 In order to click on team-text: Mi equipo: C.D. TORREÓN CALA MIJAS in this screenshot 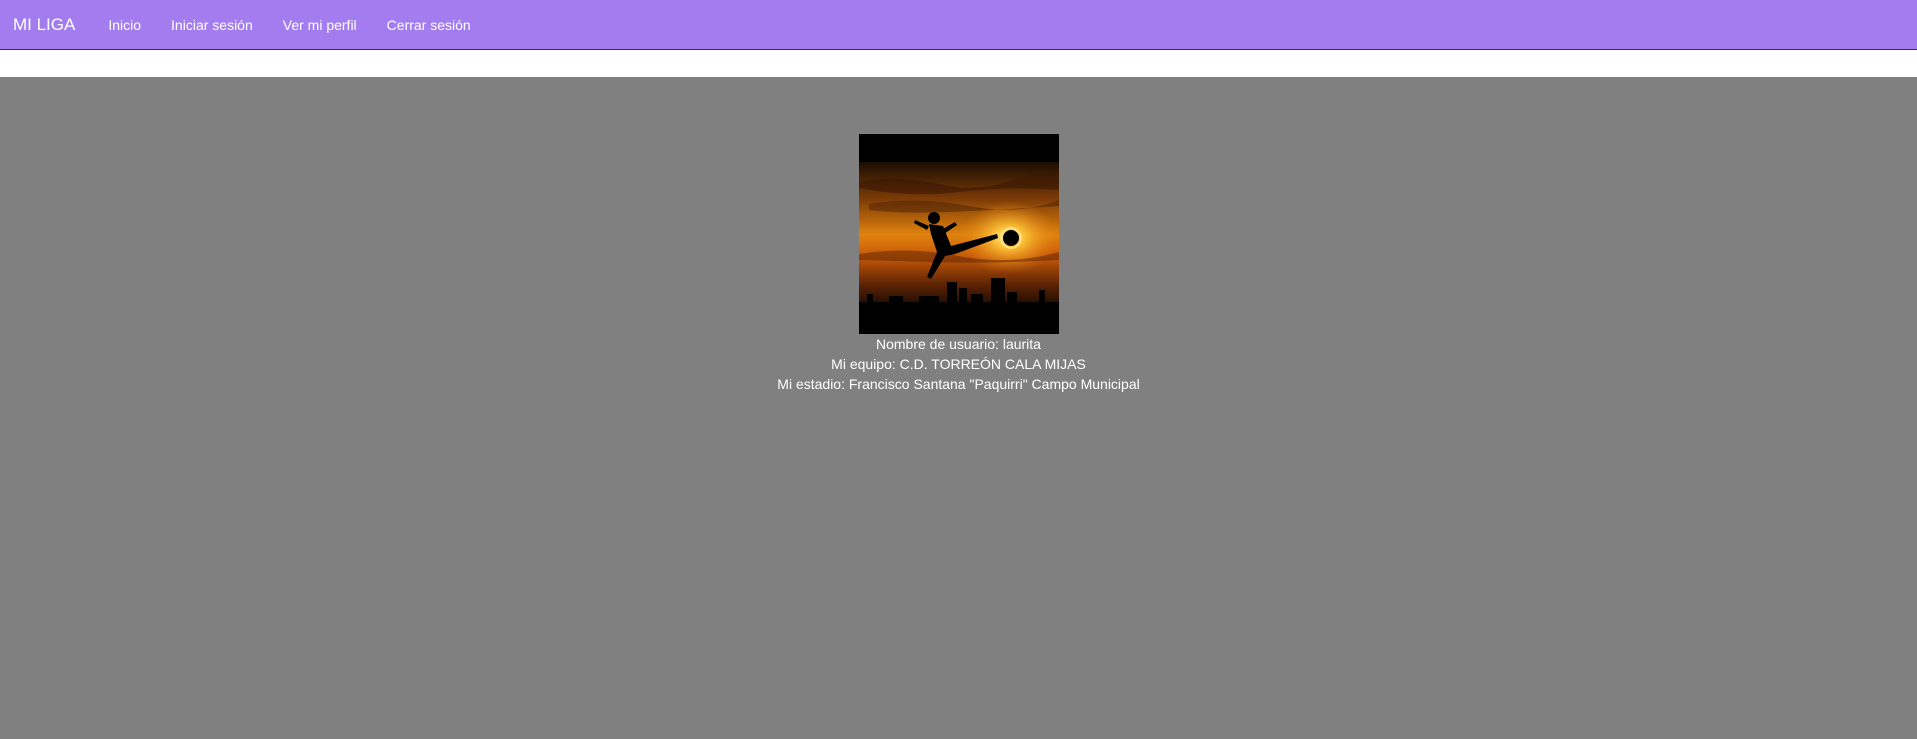, I will do `click(958, 364)`.